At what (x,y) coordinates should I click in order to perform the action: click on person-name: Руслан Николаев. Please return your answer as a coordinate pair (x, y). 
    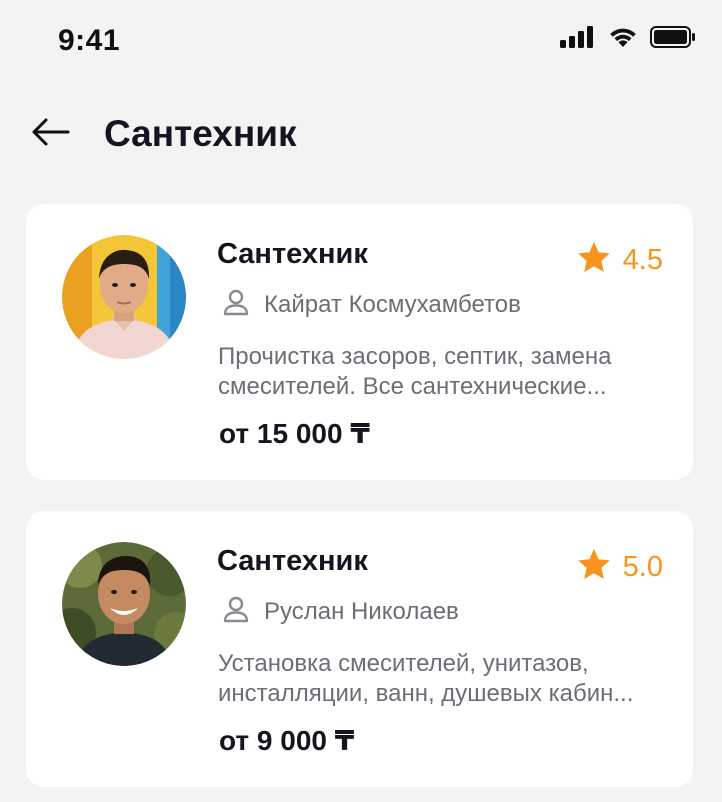
    Looking at the image, I should click on (361, 611).